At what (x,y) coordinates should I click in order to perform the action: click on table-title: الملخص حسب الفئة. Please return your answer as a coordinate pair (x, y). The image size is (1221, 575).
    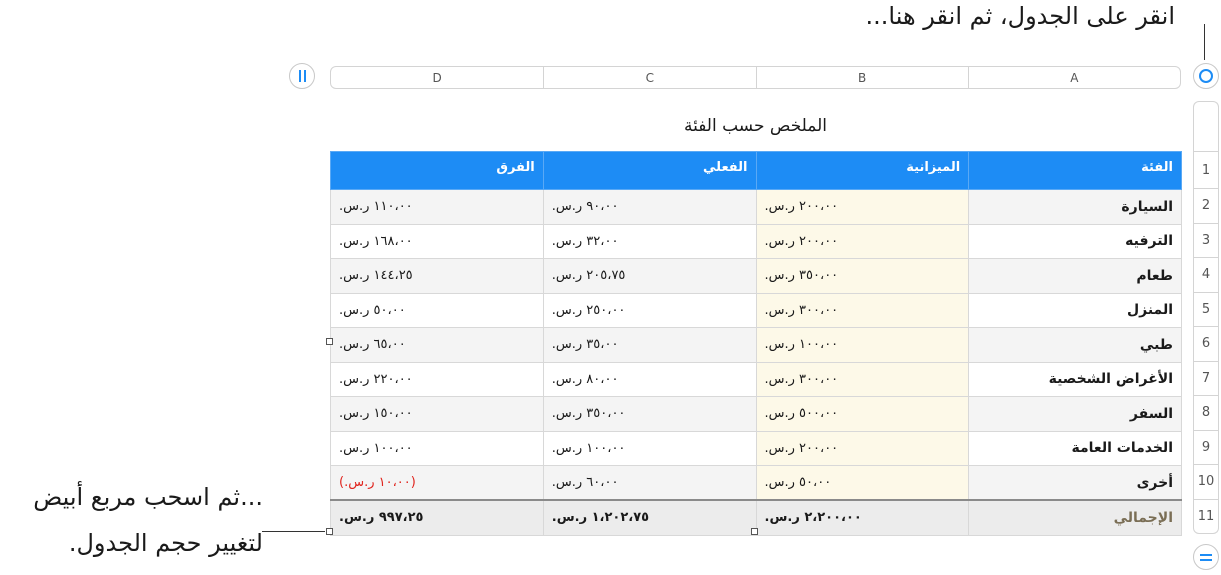
    Looking at the image, I should click on (755, 126).